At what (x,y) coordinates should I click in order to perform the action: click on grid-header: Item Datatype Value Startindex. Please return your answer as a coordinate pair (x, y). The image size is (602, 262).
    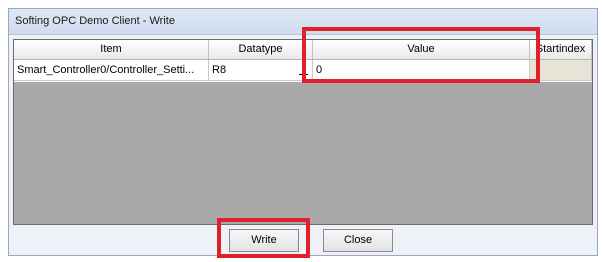
    Looking at the image, I should click on (303, 50).